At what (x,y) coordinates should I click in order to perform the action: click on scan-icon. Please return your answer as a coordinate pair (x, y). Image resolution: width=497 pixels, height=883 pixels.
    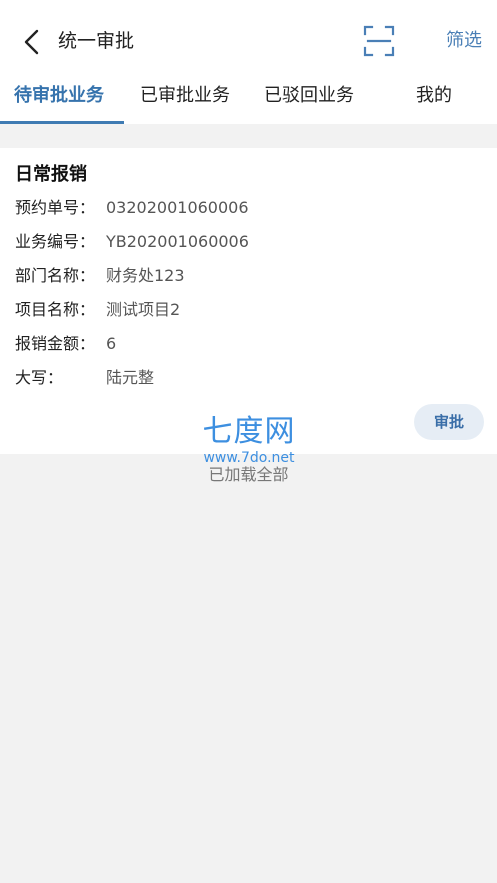
    Looking at the image, I should click on (379, 41).